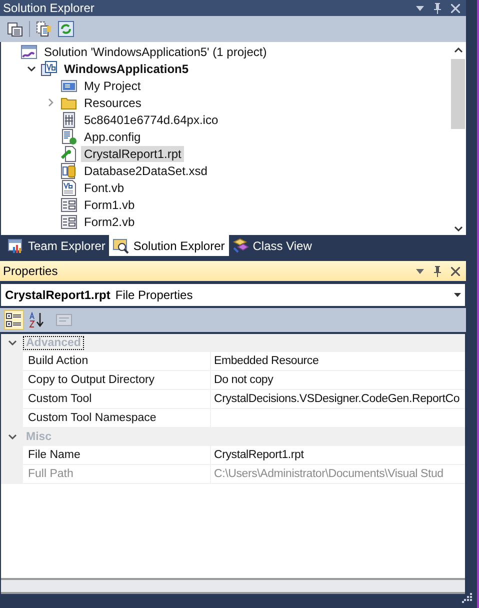 This screenshot has width=479, height=608. Describe the element at coordinates (338, 380) in the screenshot. I see `property-value: Do not copy` at that location.